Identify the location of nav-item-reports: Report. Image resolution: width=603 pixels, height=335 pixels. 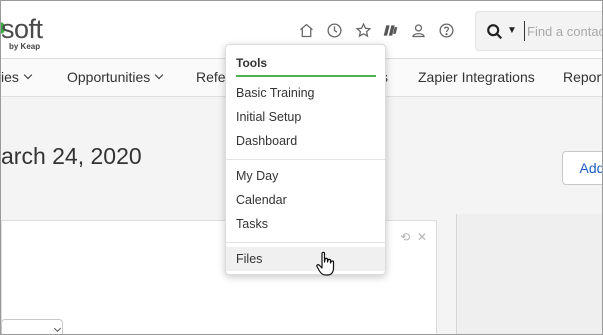
(583, 77).